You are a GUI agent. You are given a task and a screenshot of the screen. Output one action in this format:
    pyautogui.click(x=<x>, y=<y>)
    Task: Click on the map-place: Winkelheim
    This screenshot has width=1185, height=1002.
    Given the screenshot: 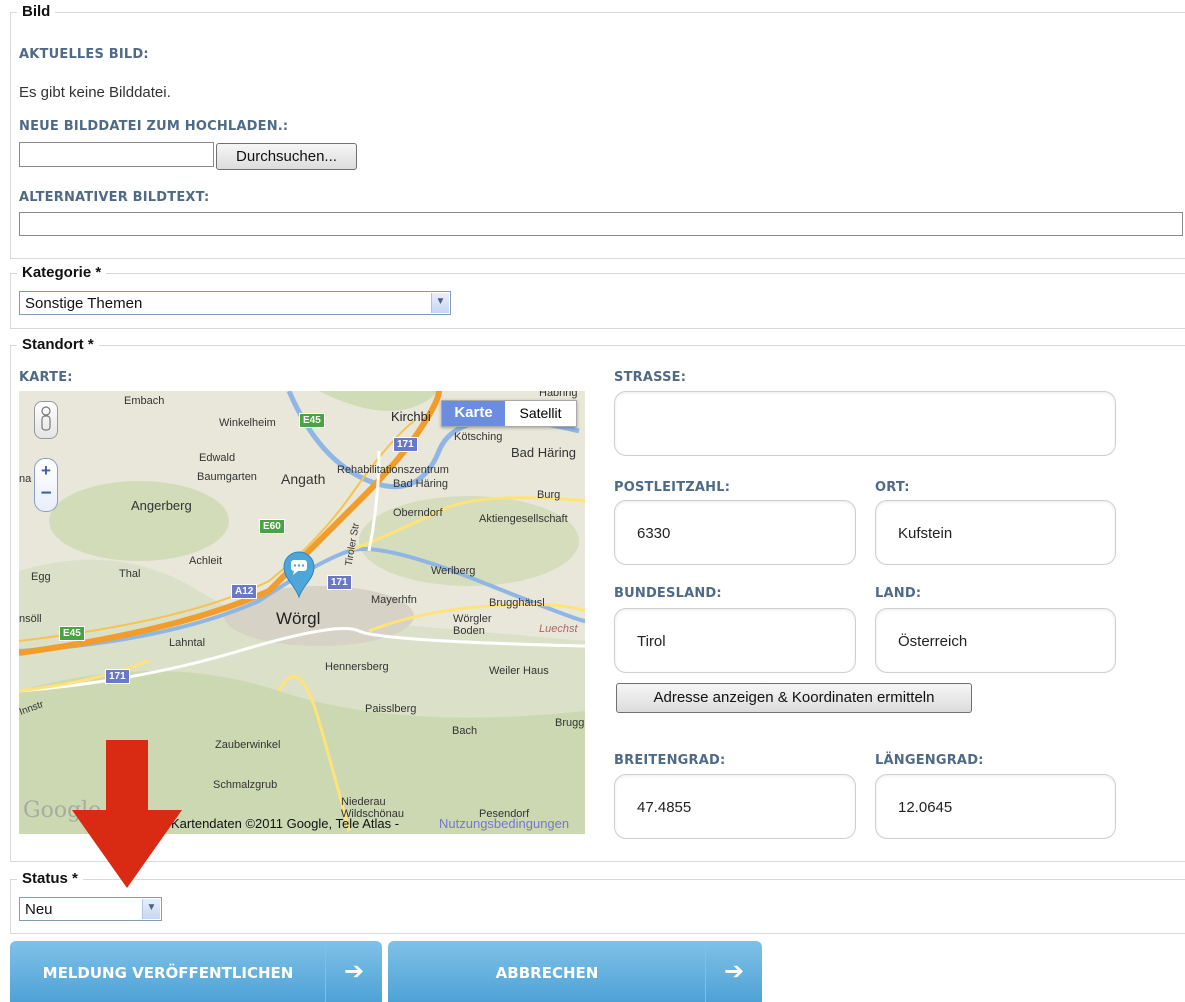 What is the action you would take?
    pyautogui.click(x=247, y=423)
    